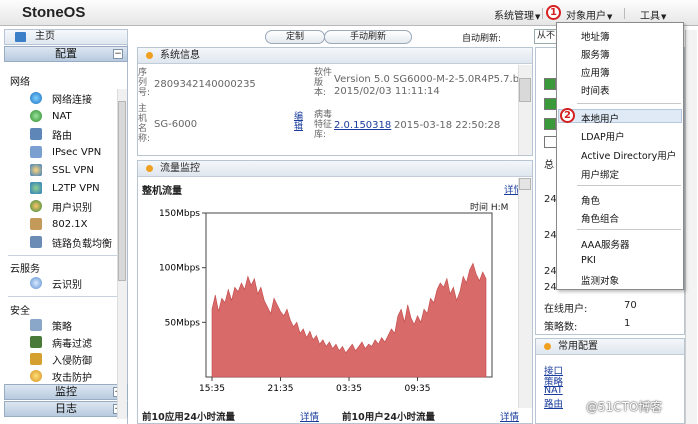  Describe the element at coordinates (600, 280) in the screenshot. I see `menu-item-track-object: 监测对象` at that location.